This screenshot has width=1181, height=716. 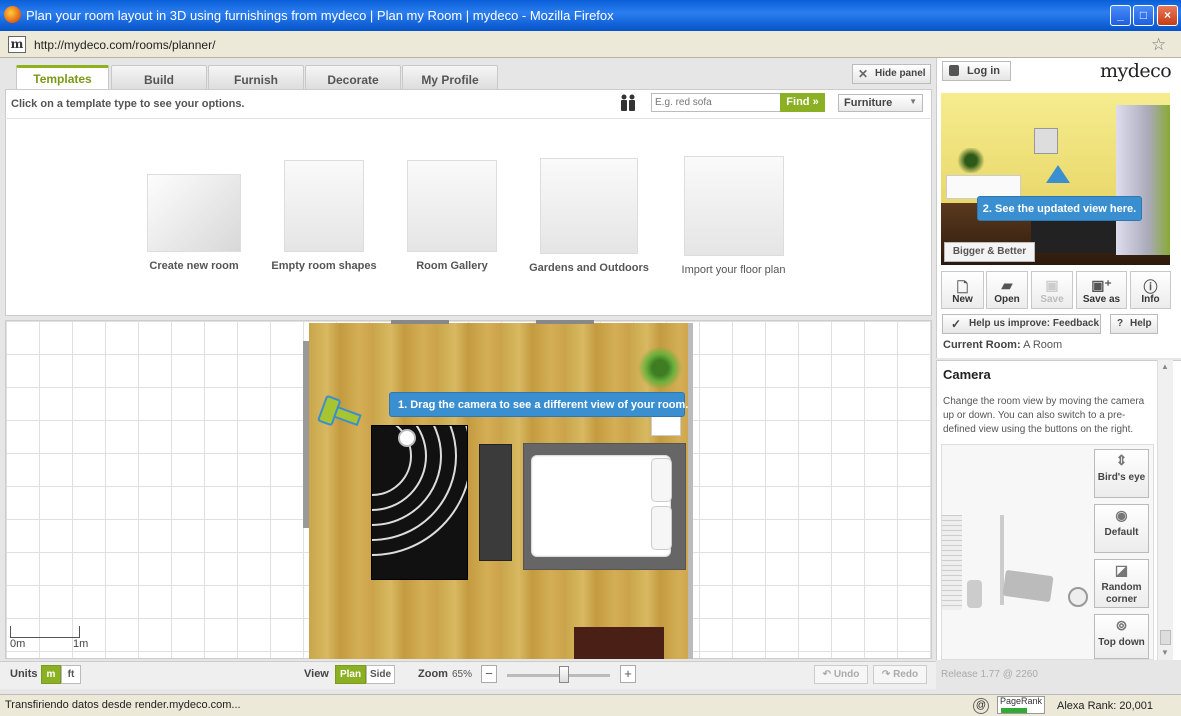 What do you see at coordinates (604, 506) in the screenshot?
I see `bed` at bounding box center [604, 506].